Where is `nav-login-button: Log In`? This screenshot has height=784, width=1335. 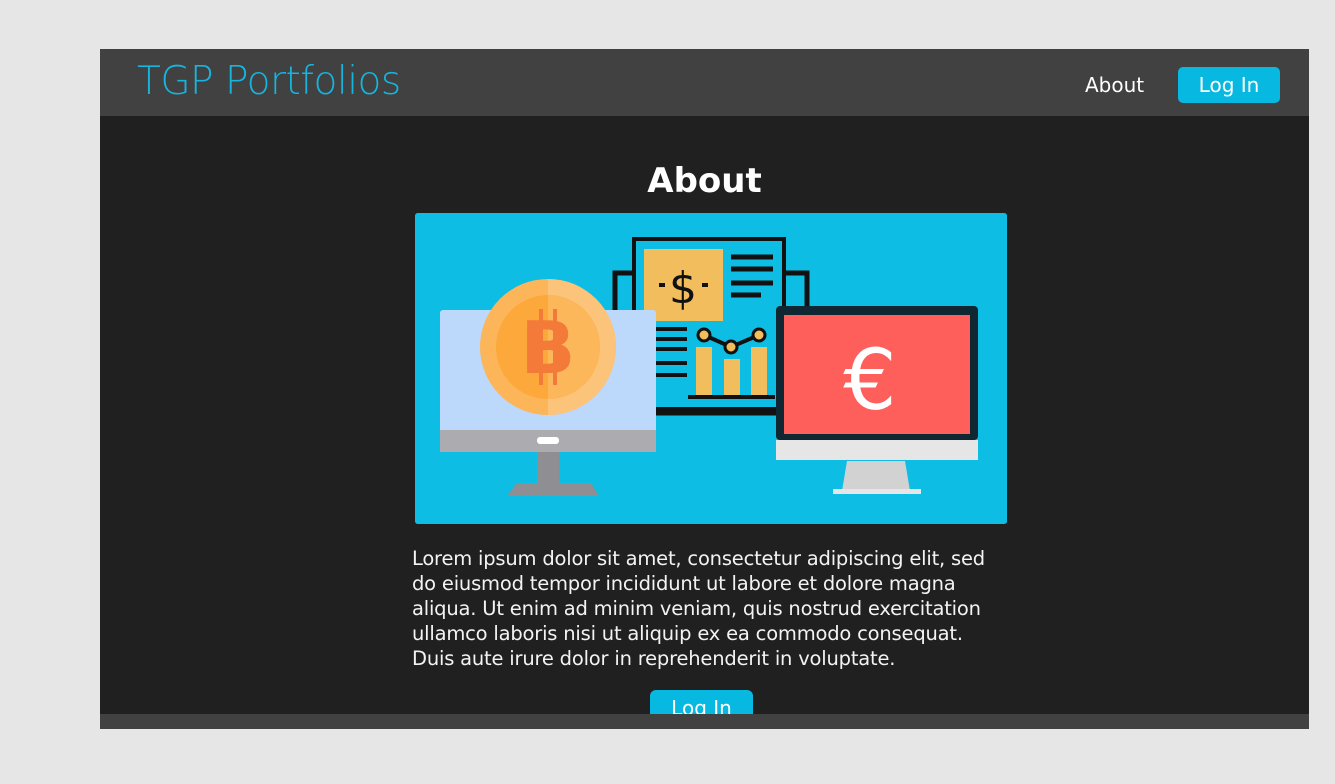 nav-login-button: Log In is located at coordinates (1229, 85).